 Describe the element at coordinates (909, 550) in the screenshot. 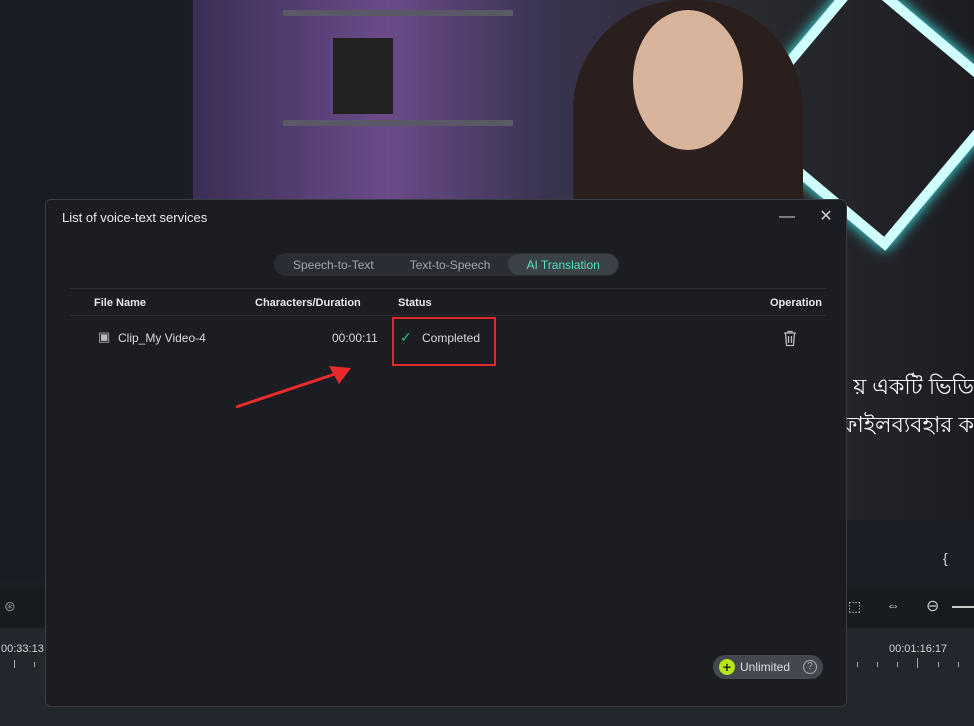

I see `preview-controls: {` at that location.